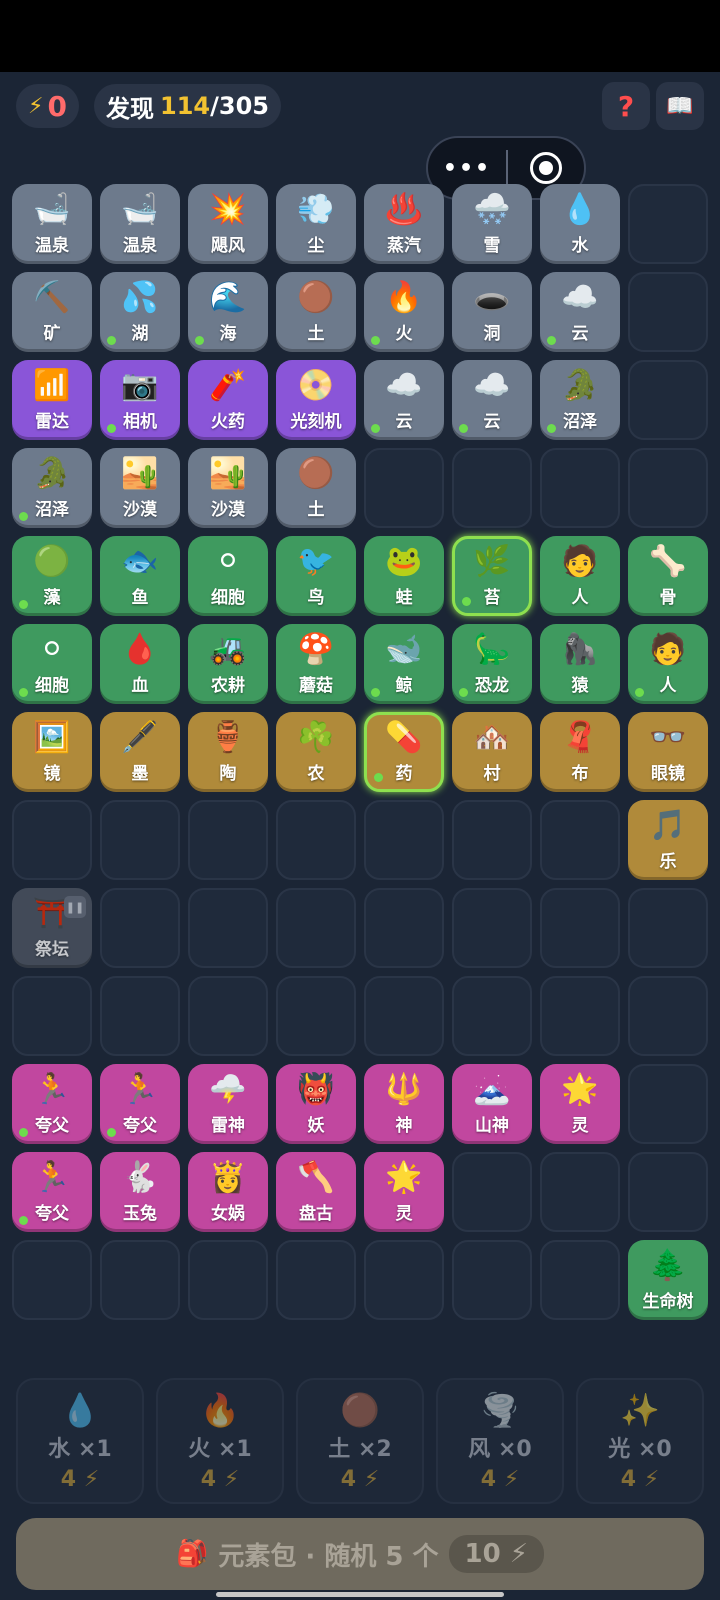 The height and width of the screenshot is (1600, 720). I want to click on element-tile: 🪓 盘古, so click(316, 1192).